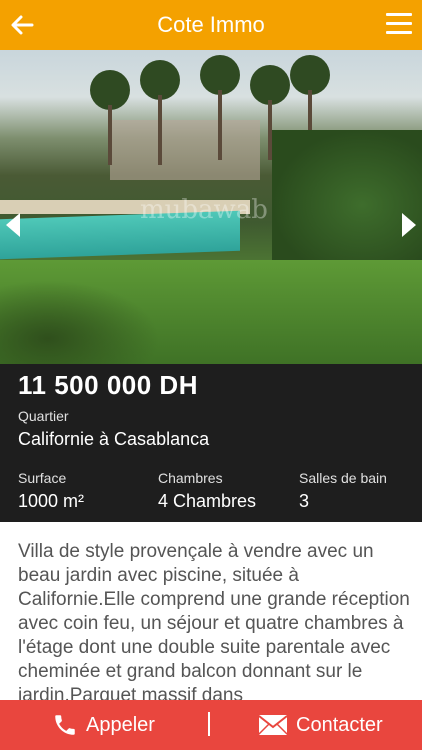 The image size is (422, 750). Describe the element at coordinates (43, 416) in the screenshot. I see `quartier-label: Quartier` at that location.